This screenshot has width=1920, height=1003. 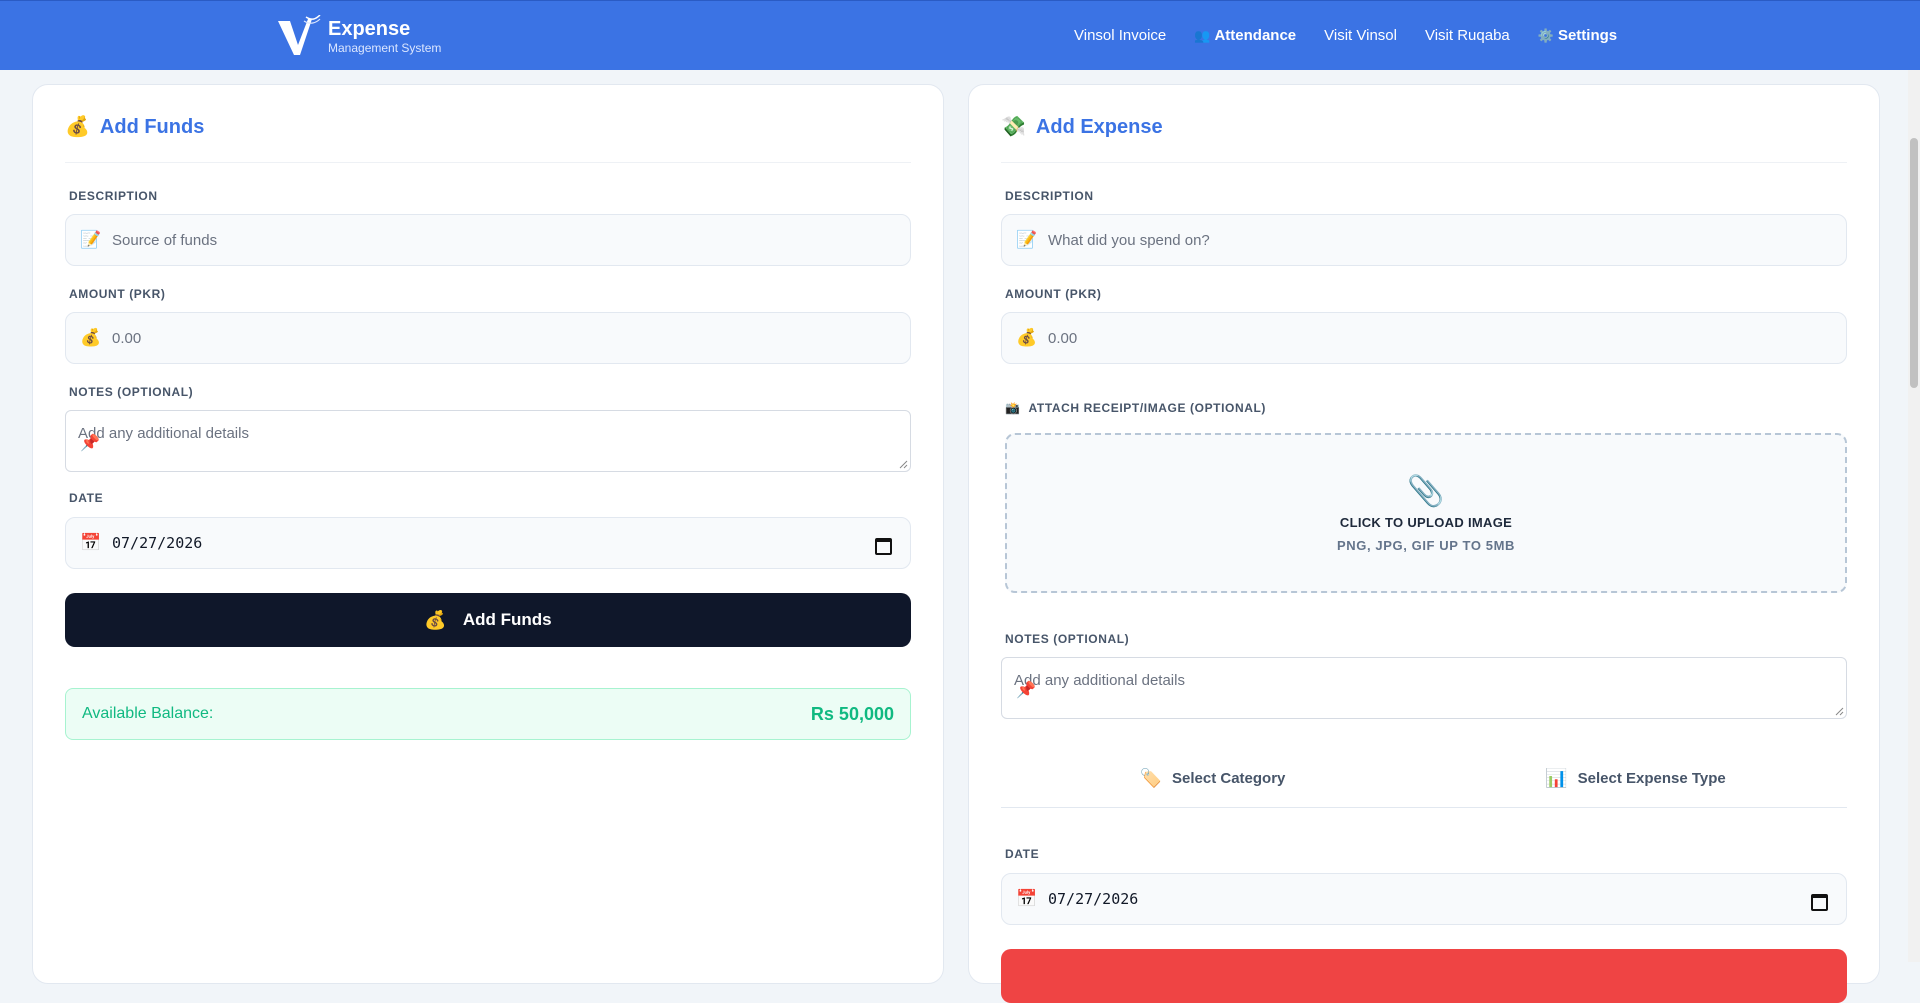 I want to click on add-expense-title: Add Expense, so click(x=1099, y=127).